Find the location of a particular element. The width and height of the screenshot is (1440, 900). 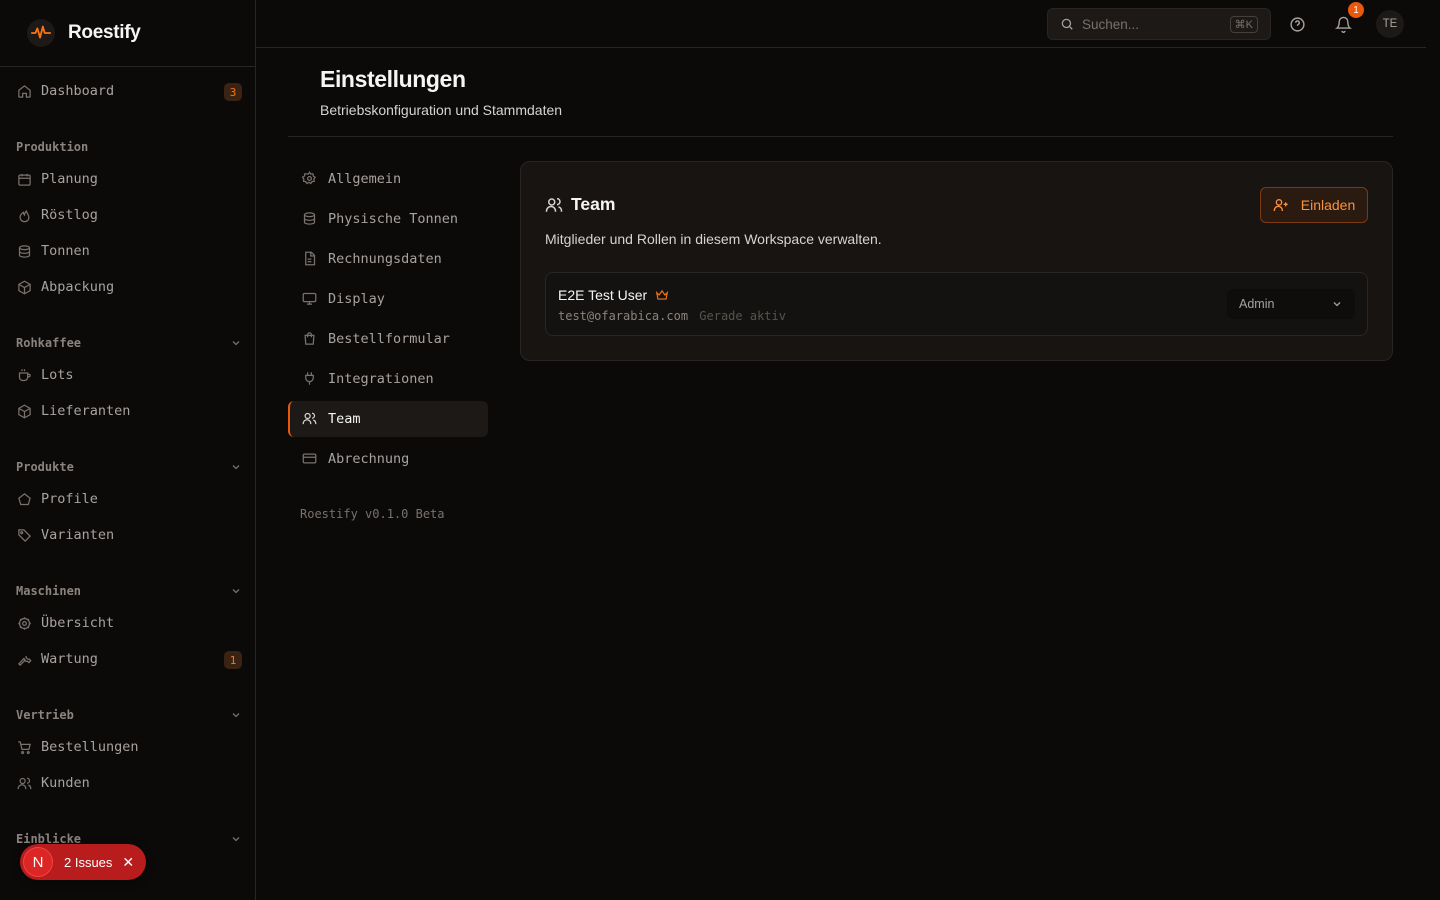

coffee-cup-icon is located at coordinates (24, 375).